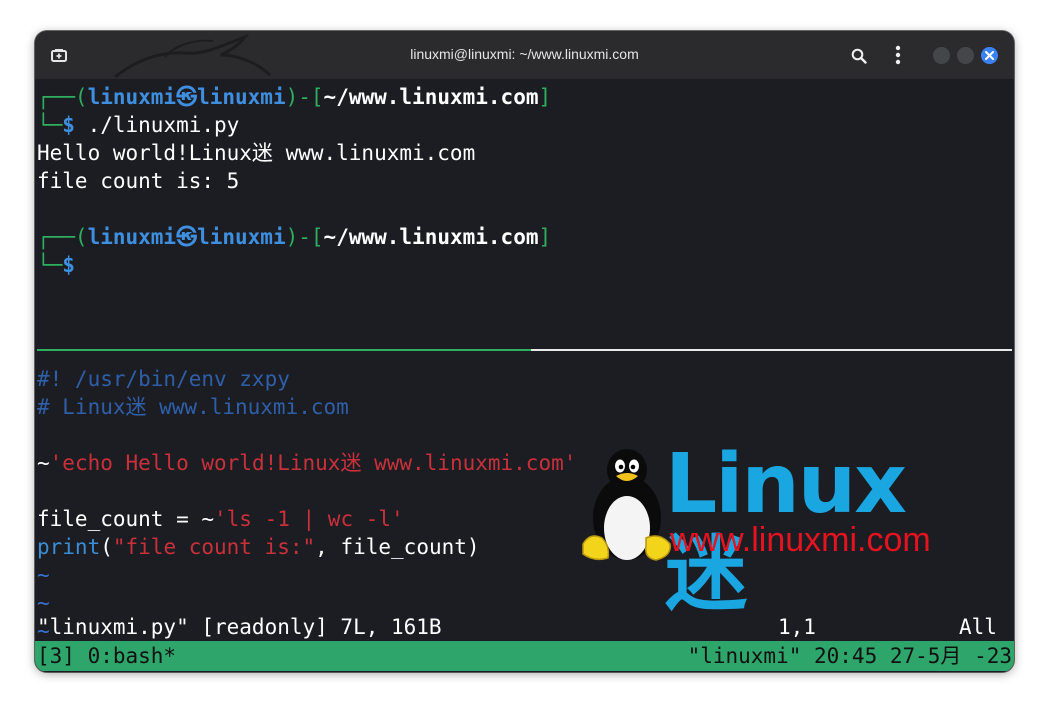 This screenshot has height=710, width=1049. Describe the element at coordinates (126, 519) in the screenshot. I see `code-assignment: file_count = ~` at that location.